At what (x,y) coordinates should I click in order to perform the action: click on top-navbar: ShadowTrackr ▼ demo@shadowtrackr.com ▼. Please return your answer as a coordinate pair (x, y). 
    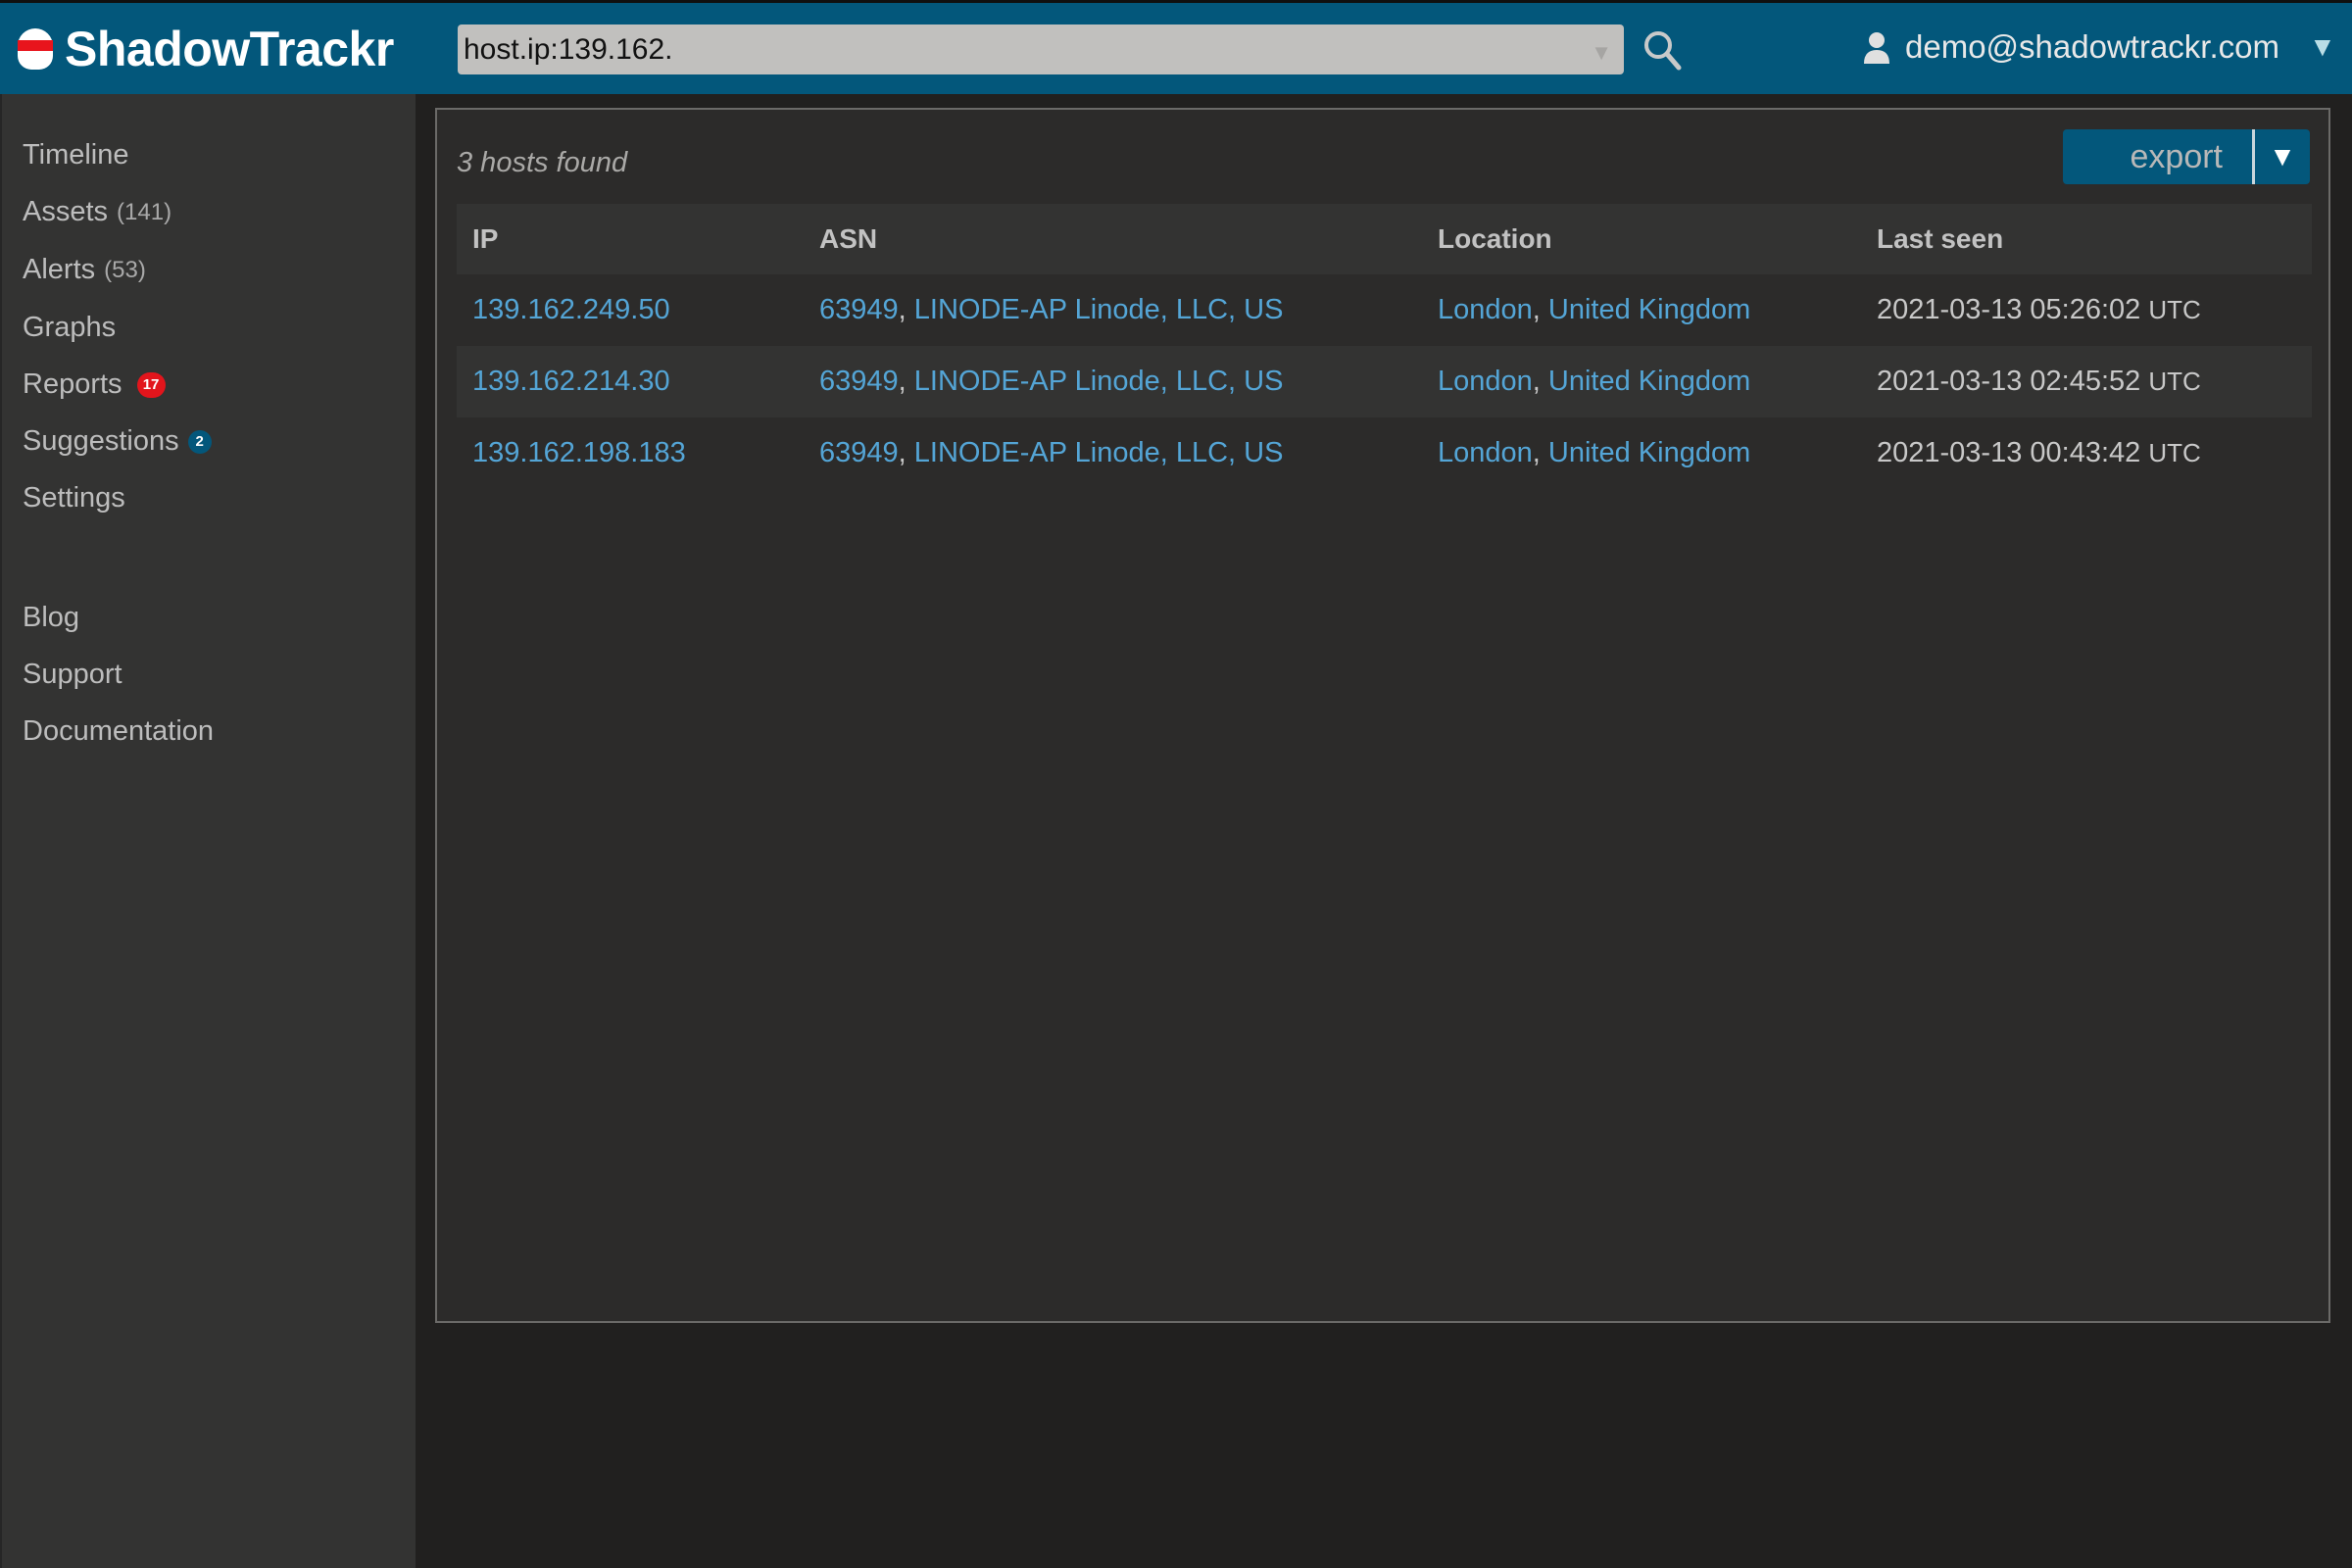
    Looking at the image, I should click on (1176, 47).